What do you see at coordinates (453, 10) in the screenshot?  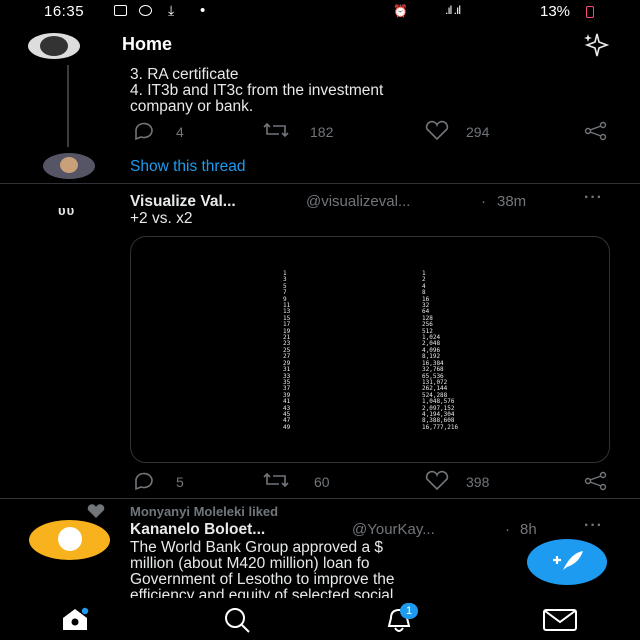 I see `signal-icon: .ıl .ıl` at bounding box center [453, 10].